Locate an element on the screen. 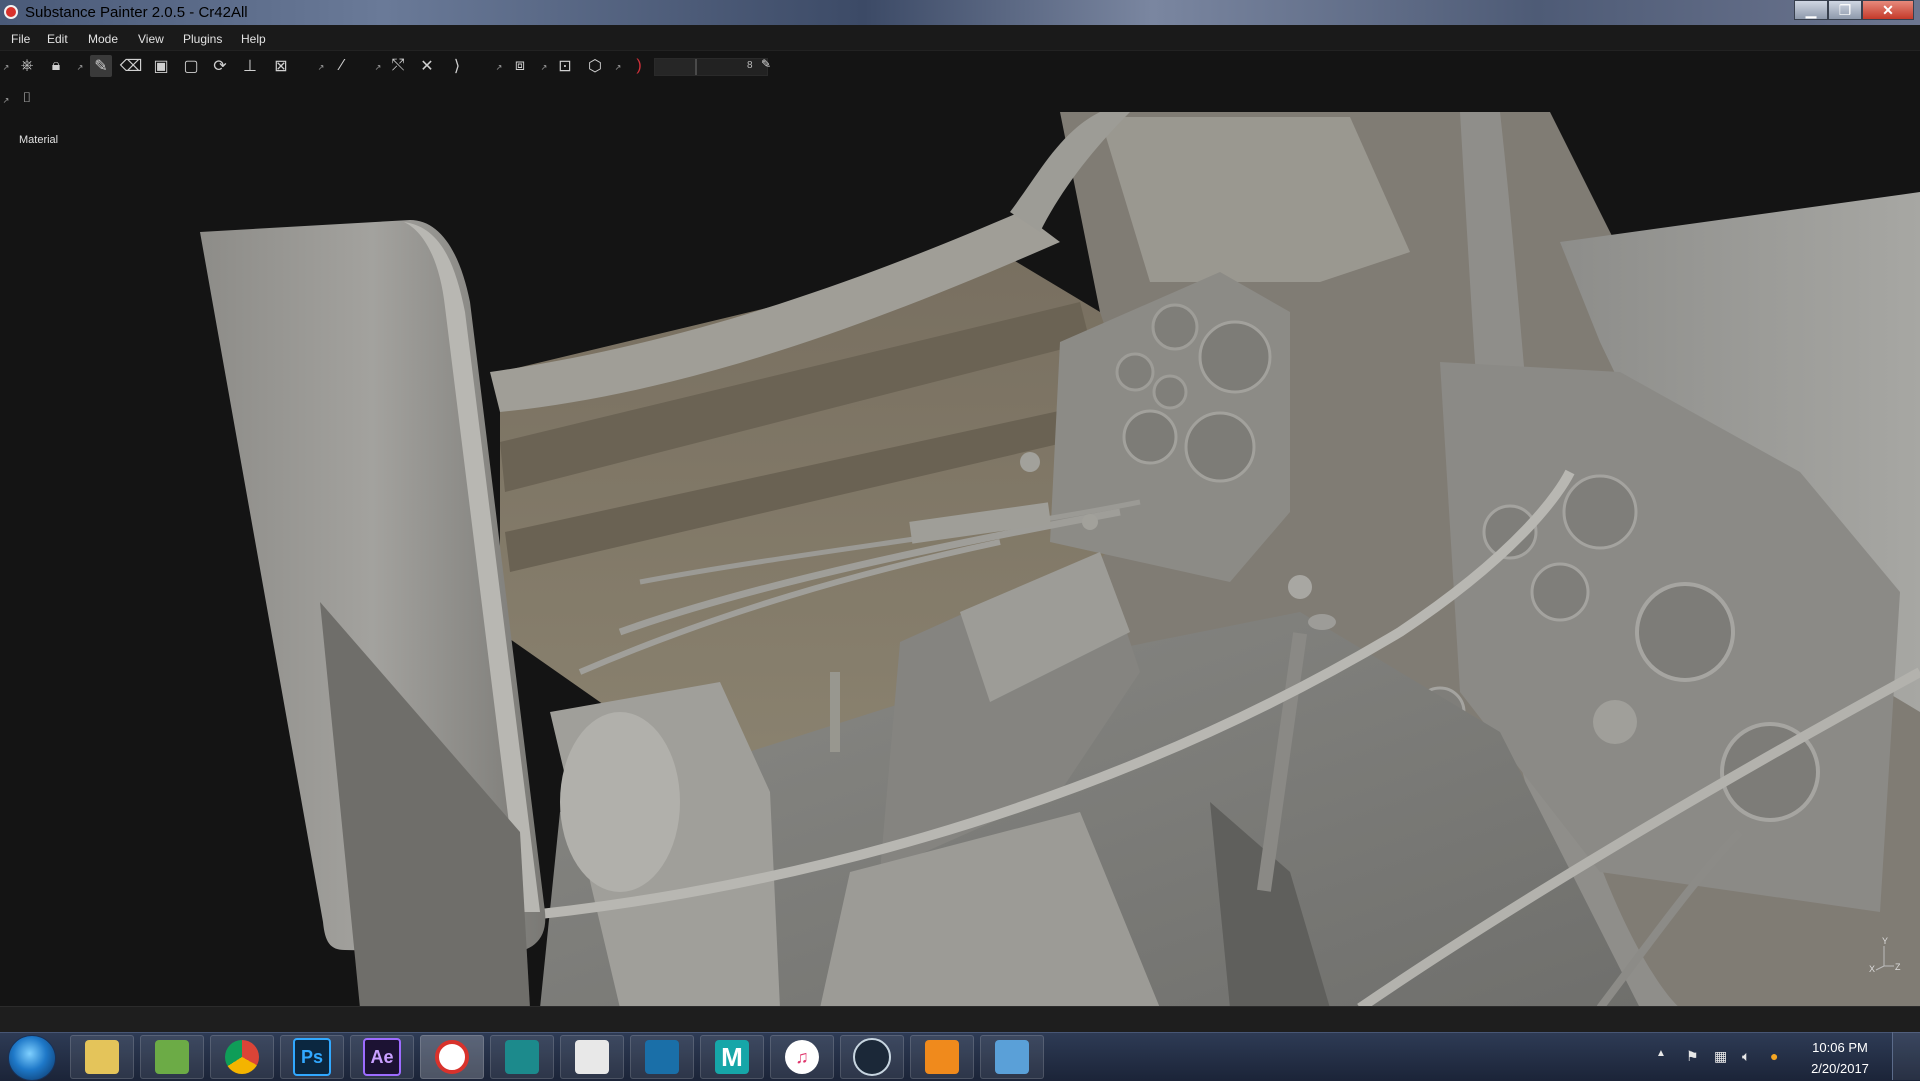  viewport-mode-label: Material is located at coordinates (39, 140).